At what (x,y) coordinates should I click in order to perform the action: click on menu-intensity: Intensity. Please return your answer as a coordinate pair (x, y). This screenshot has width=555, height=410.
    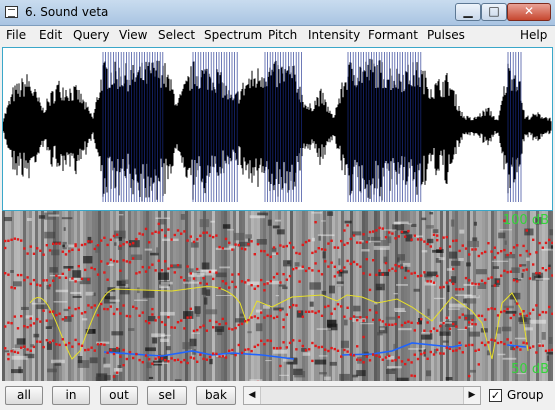
    Looking at the image, I should click on (334, 35).